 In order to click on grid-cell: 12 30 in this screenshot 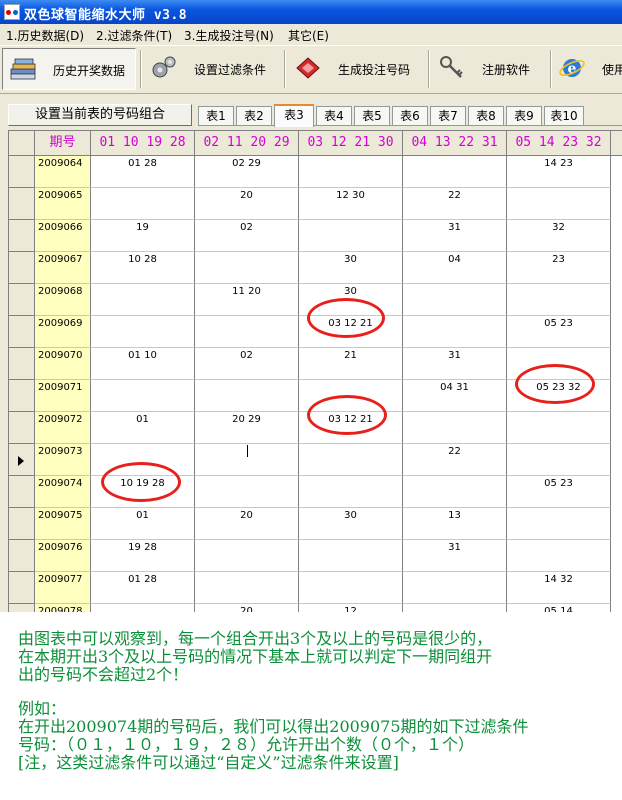, I will do `click(351, 204)`.